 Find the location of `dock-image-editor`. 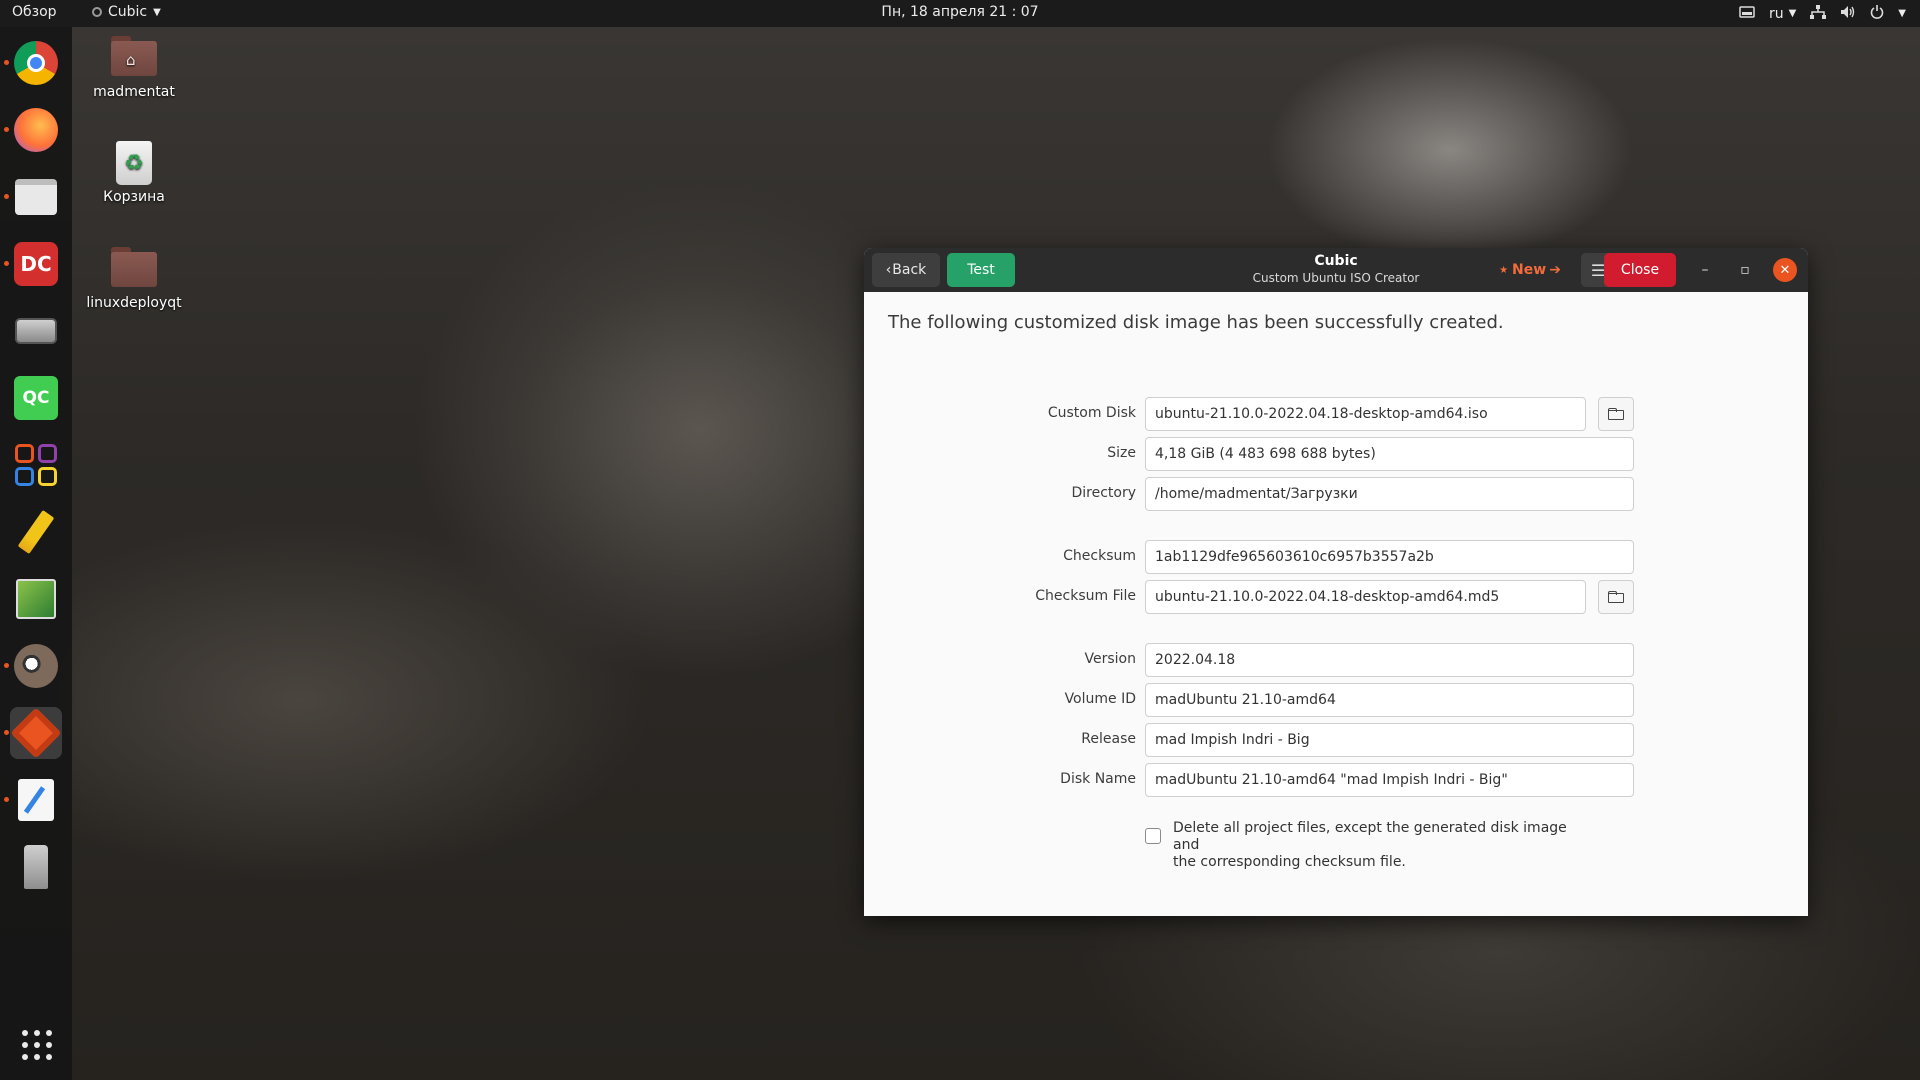

dock-image-editor is located at coordinates (36, 599).